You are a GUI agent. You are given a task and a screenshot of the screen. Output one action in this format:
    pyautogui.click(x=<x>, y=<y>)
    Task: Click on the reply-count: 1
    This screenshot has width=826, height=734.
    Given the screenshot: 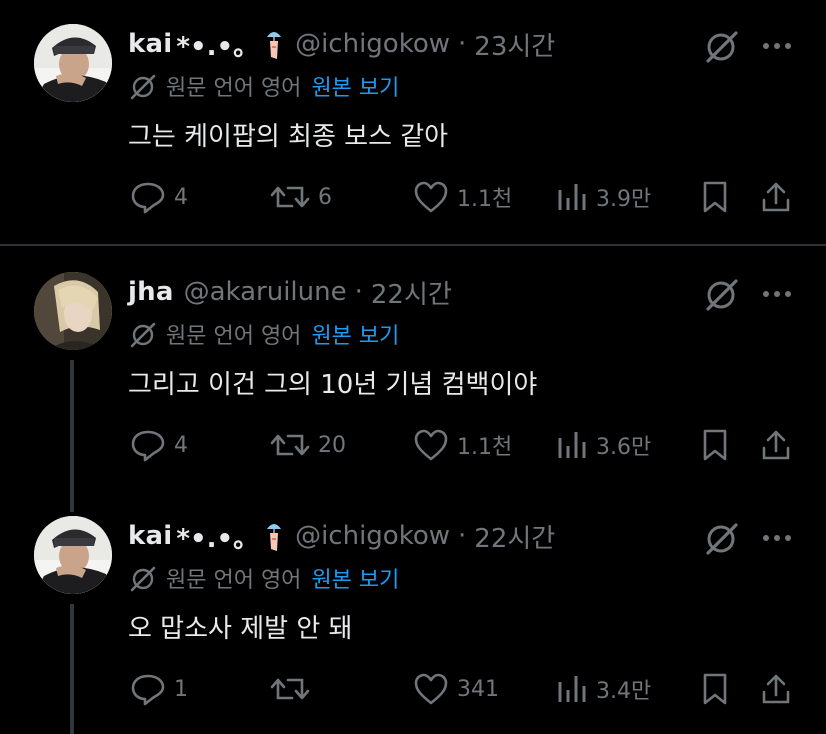 What is the action you would take?
    pyautogui.click(x=181, y=689)
    